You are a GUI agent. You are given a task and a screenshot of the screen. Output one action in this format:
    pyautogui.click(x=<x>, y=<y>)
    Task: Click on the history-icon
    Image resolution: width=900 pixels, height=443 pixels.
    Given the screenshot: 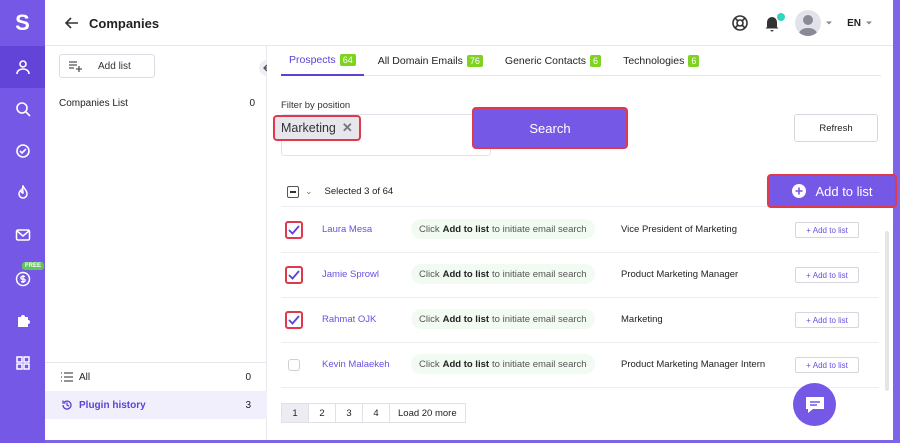 What is the action you would take?
    pyautogui.click(x=67, y=405)
    